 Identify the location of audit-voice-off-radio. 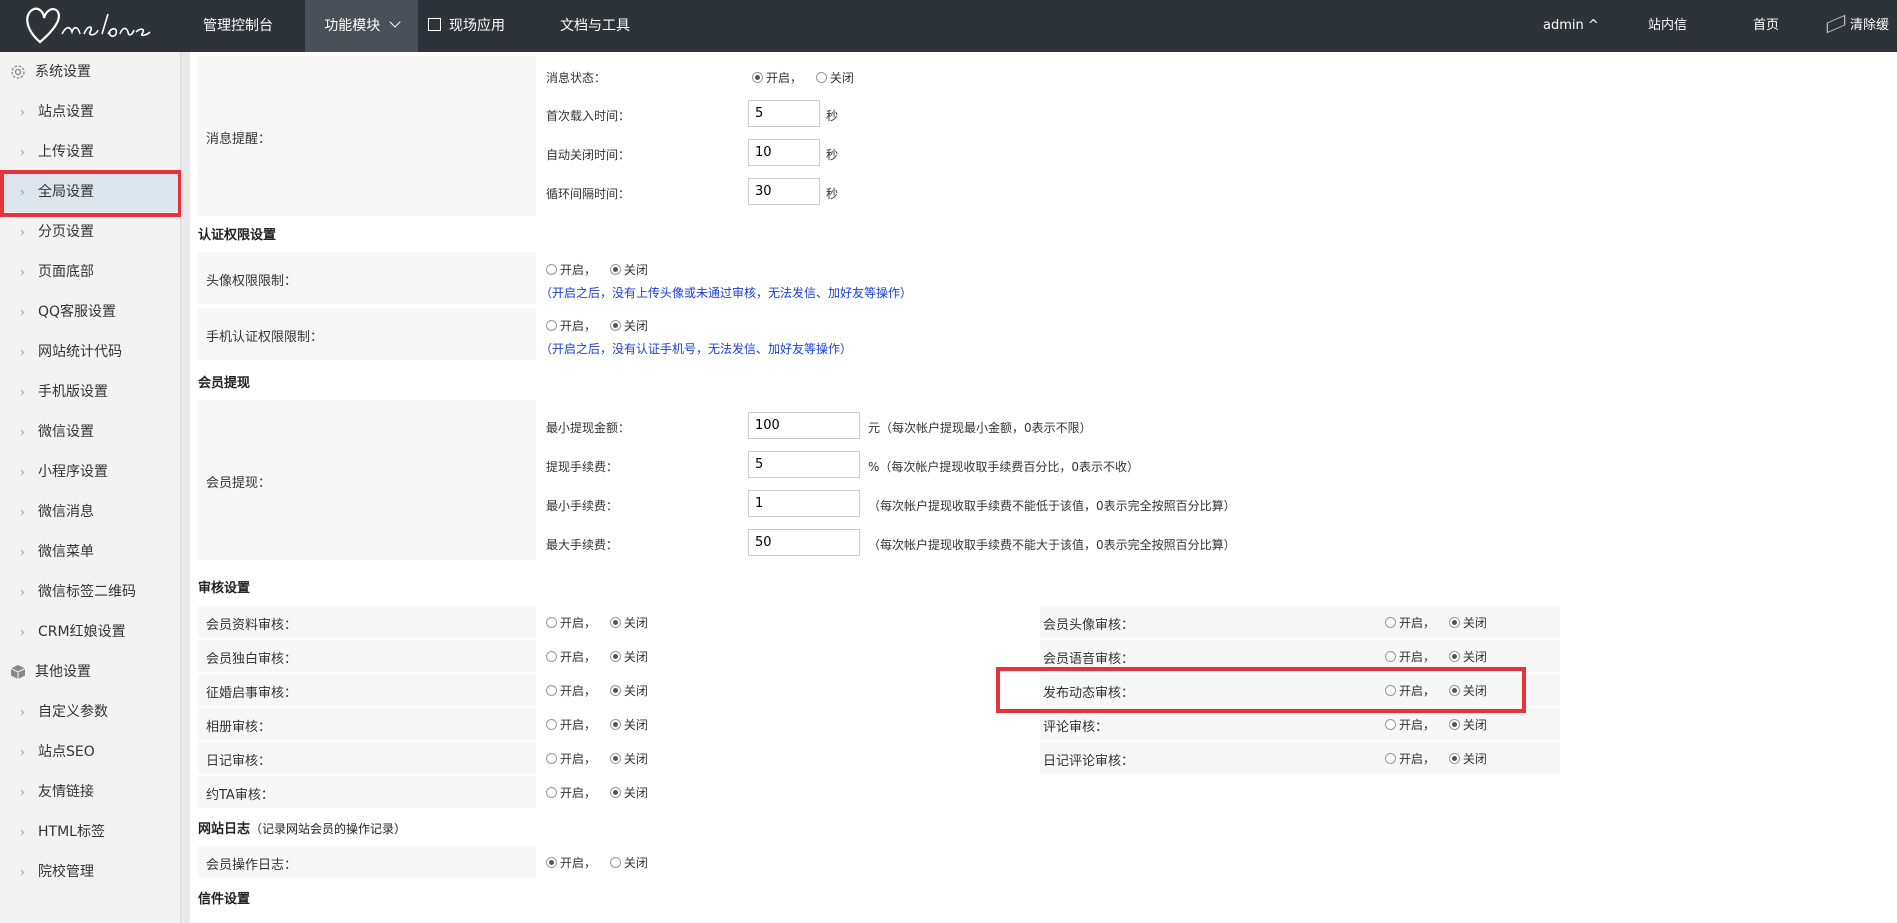
(1454, 656).